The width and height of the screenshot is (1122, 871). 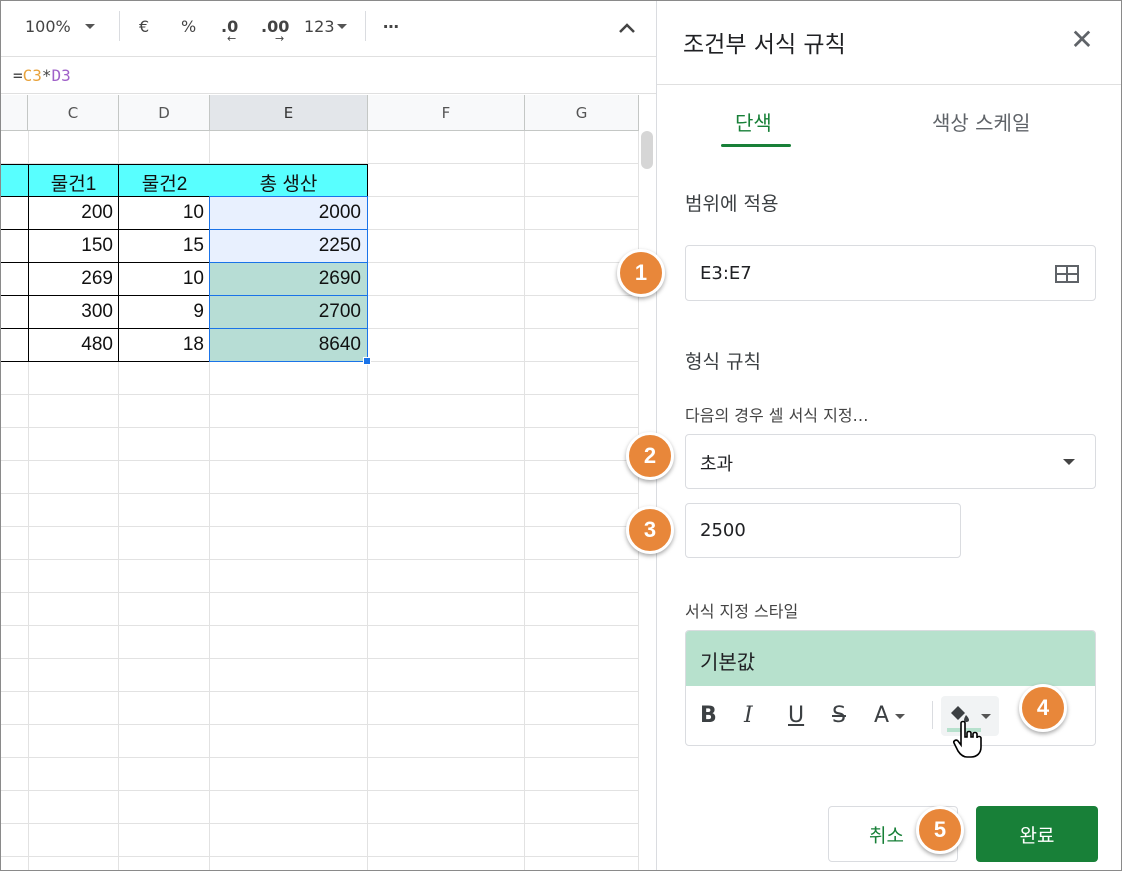 What do you see at coordinates (14, 113) in the screenshot?
I see `column-header-partial` at bounding box center [14, 113].